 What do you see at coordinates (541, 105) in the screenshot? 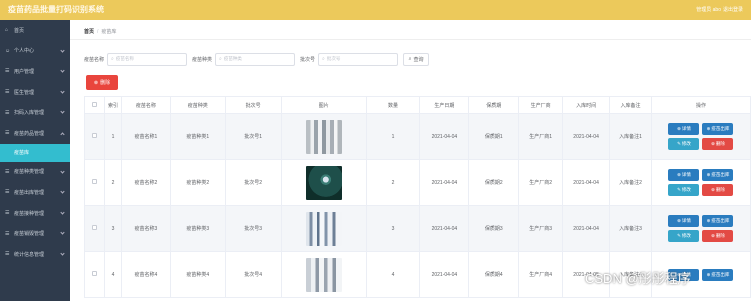
I see `col-header: 生产厂商` at bounding box center [541, 105].